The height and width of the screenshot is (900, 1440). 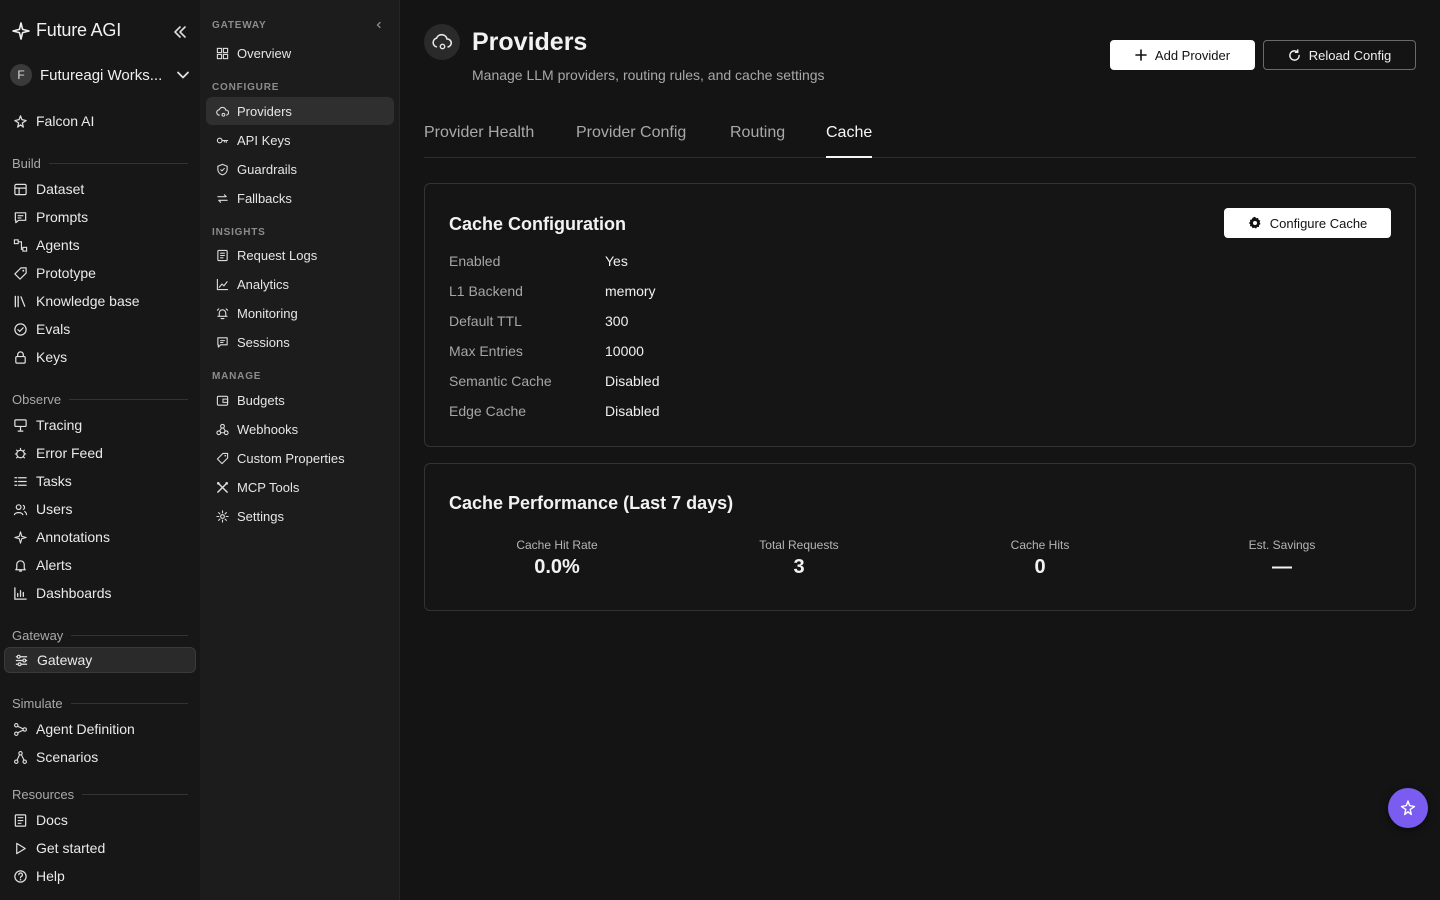 I want to click on alarm-icon, so click(x=222, y=313).